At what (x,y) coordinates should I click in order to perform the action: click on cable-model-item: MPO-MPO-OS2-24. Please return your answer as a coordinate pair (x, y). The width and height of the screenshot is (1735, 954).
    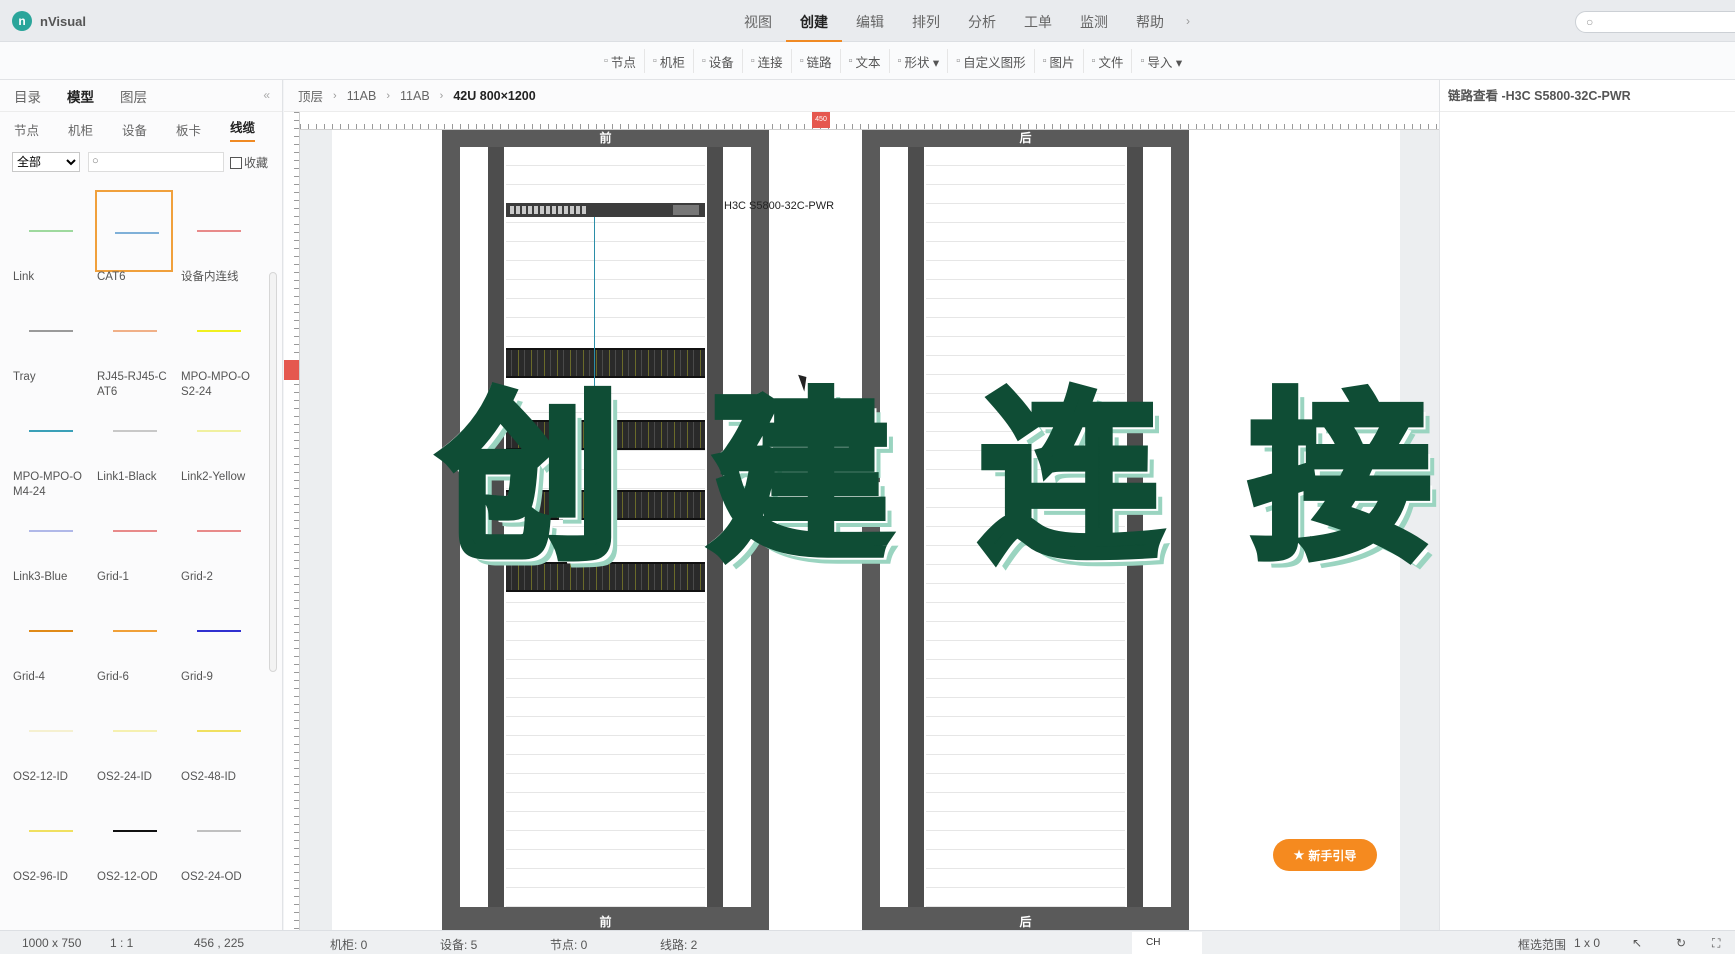
    Looking at the image, I should click on (216, 344).